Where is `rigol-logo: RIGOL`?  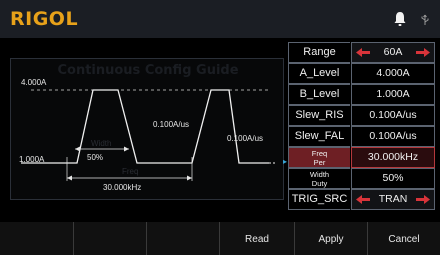 rigol-logo: RIGOL is located at coordinates (44, 19).